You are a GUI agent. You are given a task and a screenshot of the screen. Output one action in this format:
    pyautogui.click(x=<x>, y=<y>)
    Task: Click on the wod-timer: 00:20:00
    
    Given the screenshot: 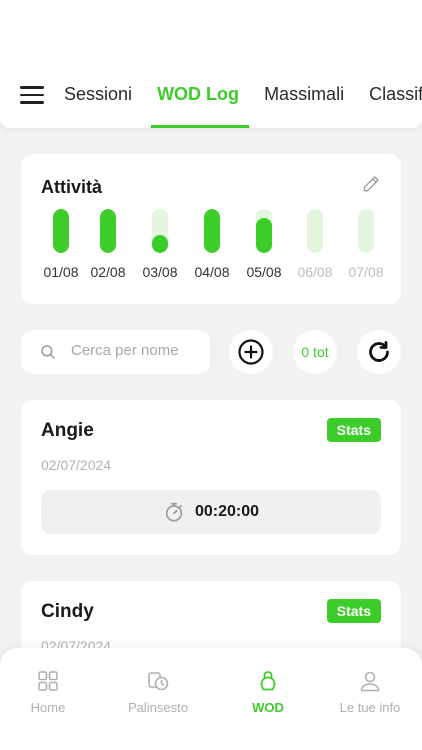 What is the action you would take?
    pyautogui.click(x=211, y=512)
    